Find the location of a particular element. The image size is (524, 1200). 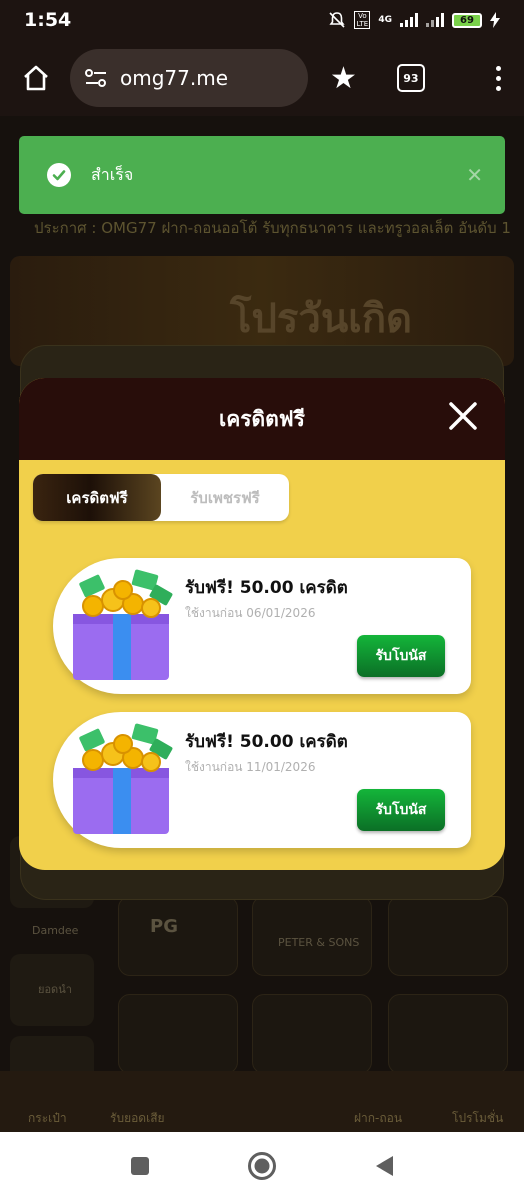

nav-deposit: ฝาก-ถอน is located at coordinates (378, 1118).